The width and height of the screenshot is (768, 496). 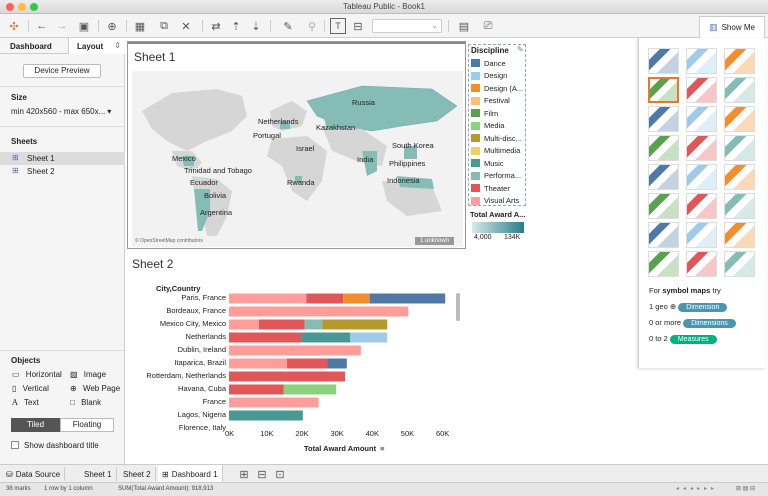 I want to click on device-preview-button: Device Preview, so click(x=62, y=71).